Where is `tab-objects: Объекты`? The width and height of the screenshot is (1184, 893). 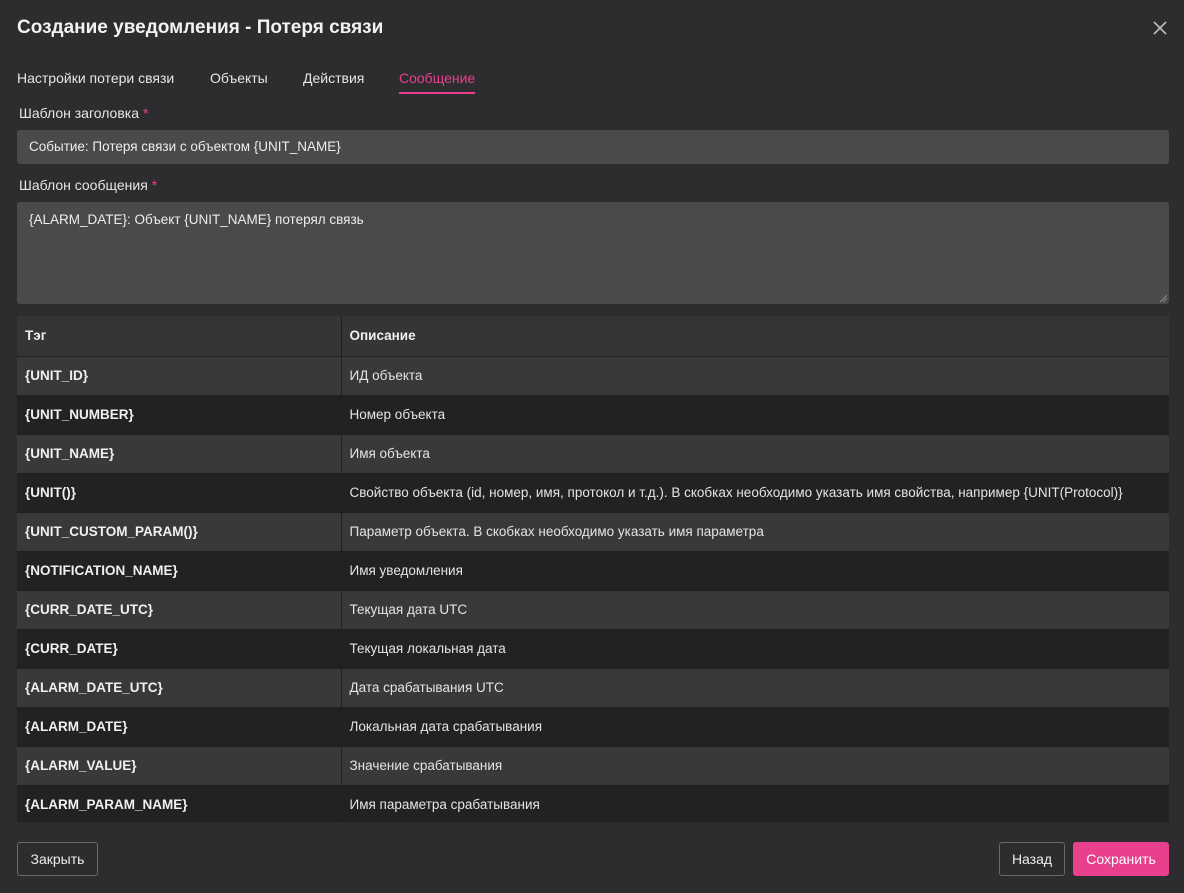 tab-objects: Объекты is located at coordinates (239, 81).